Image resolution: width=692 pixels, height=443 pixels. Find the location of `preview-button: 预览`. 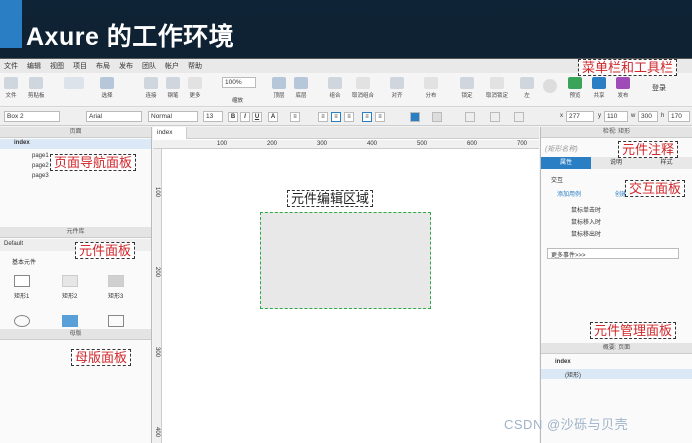

preview-button: 预览 is located at coordinates (575, 88).